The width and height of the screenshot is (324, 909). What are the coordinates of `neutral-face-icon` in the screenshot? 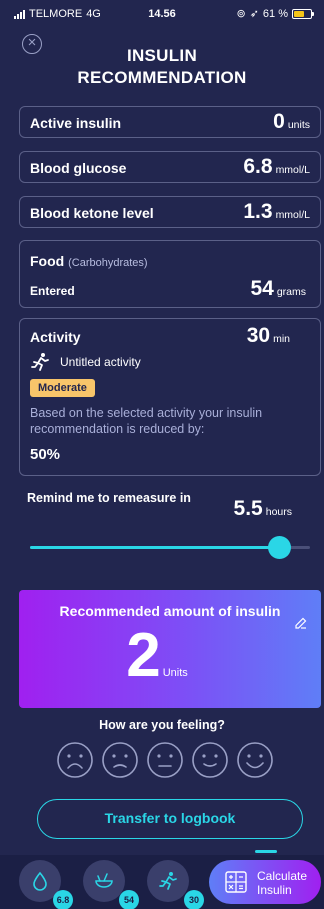 It's located at (165, 760).